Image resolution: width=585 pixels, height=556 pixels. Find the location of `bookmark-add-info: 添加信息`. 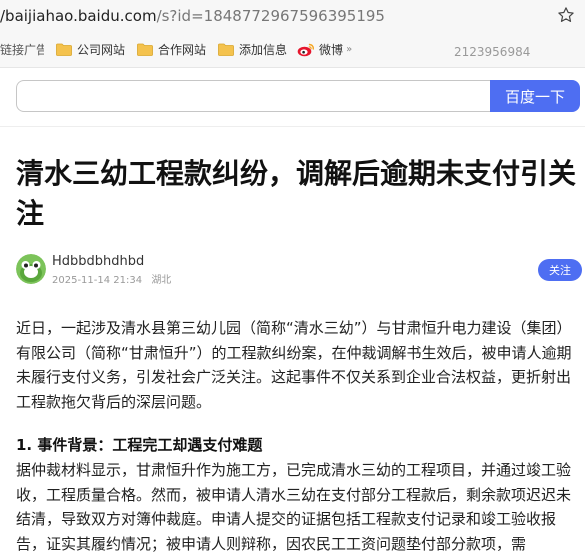

bookmark-add-info: 添加信息 is located at coordinates (252, 50).